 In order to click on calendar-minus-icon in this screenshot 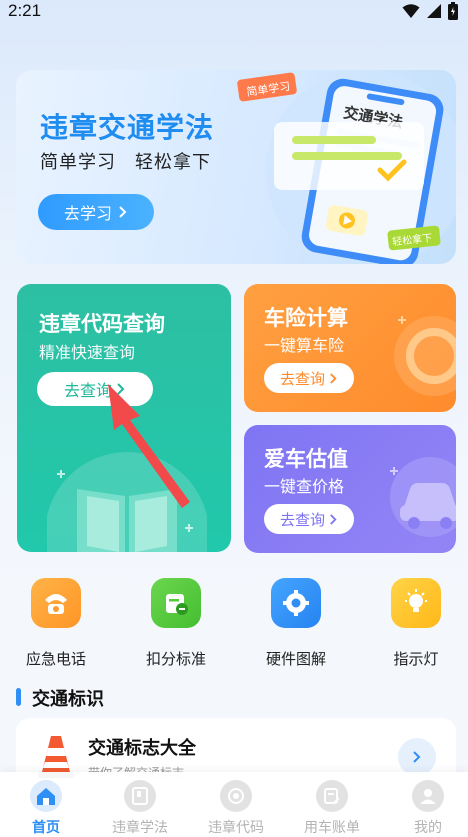, I will do `click(176, 603)`.